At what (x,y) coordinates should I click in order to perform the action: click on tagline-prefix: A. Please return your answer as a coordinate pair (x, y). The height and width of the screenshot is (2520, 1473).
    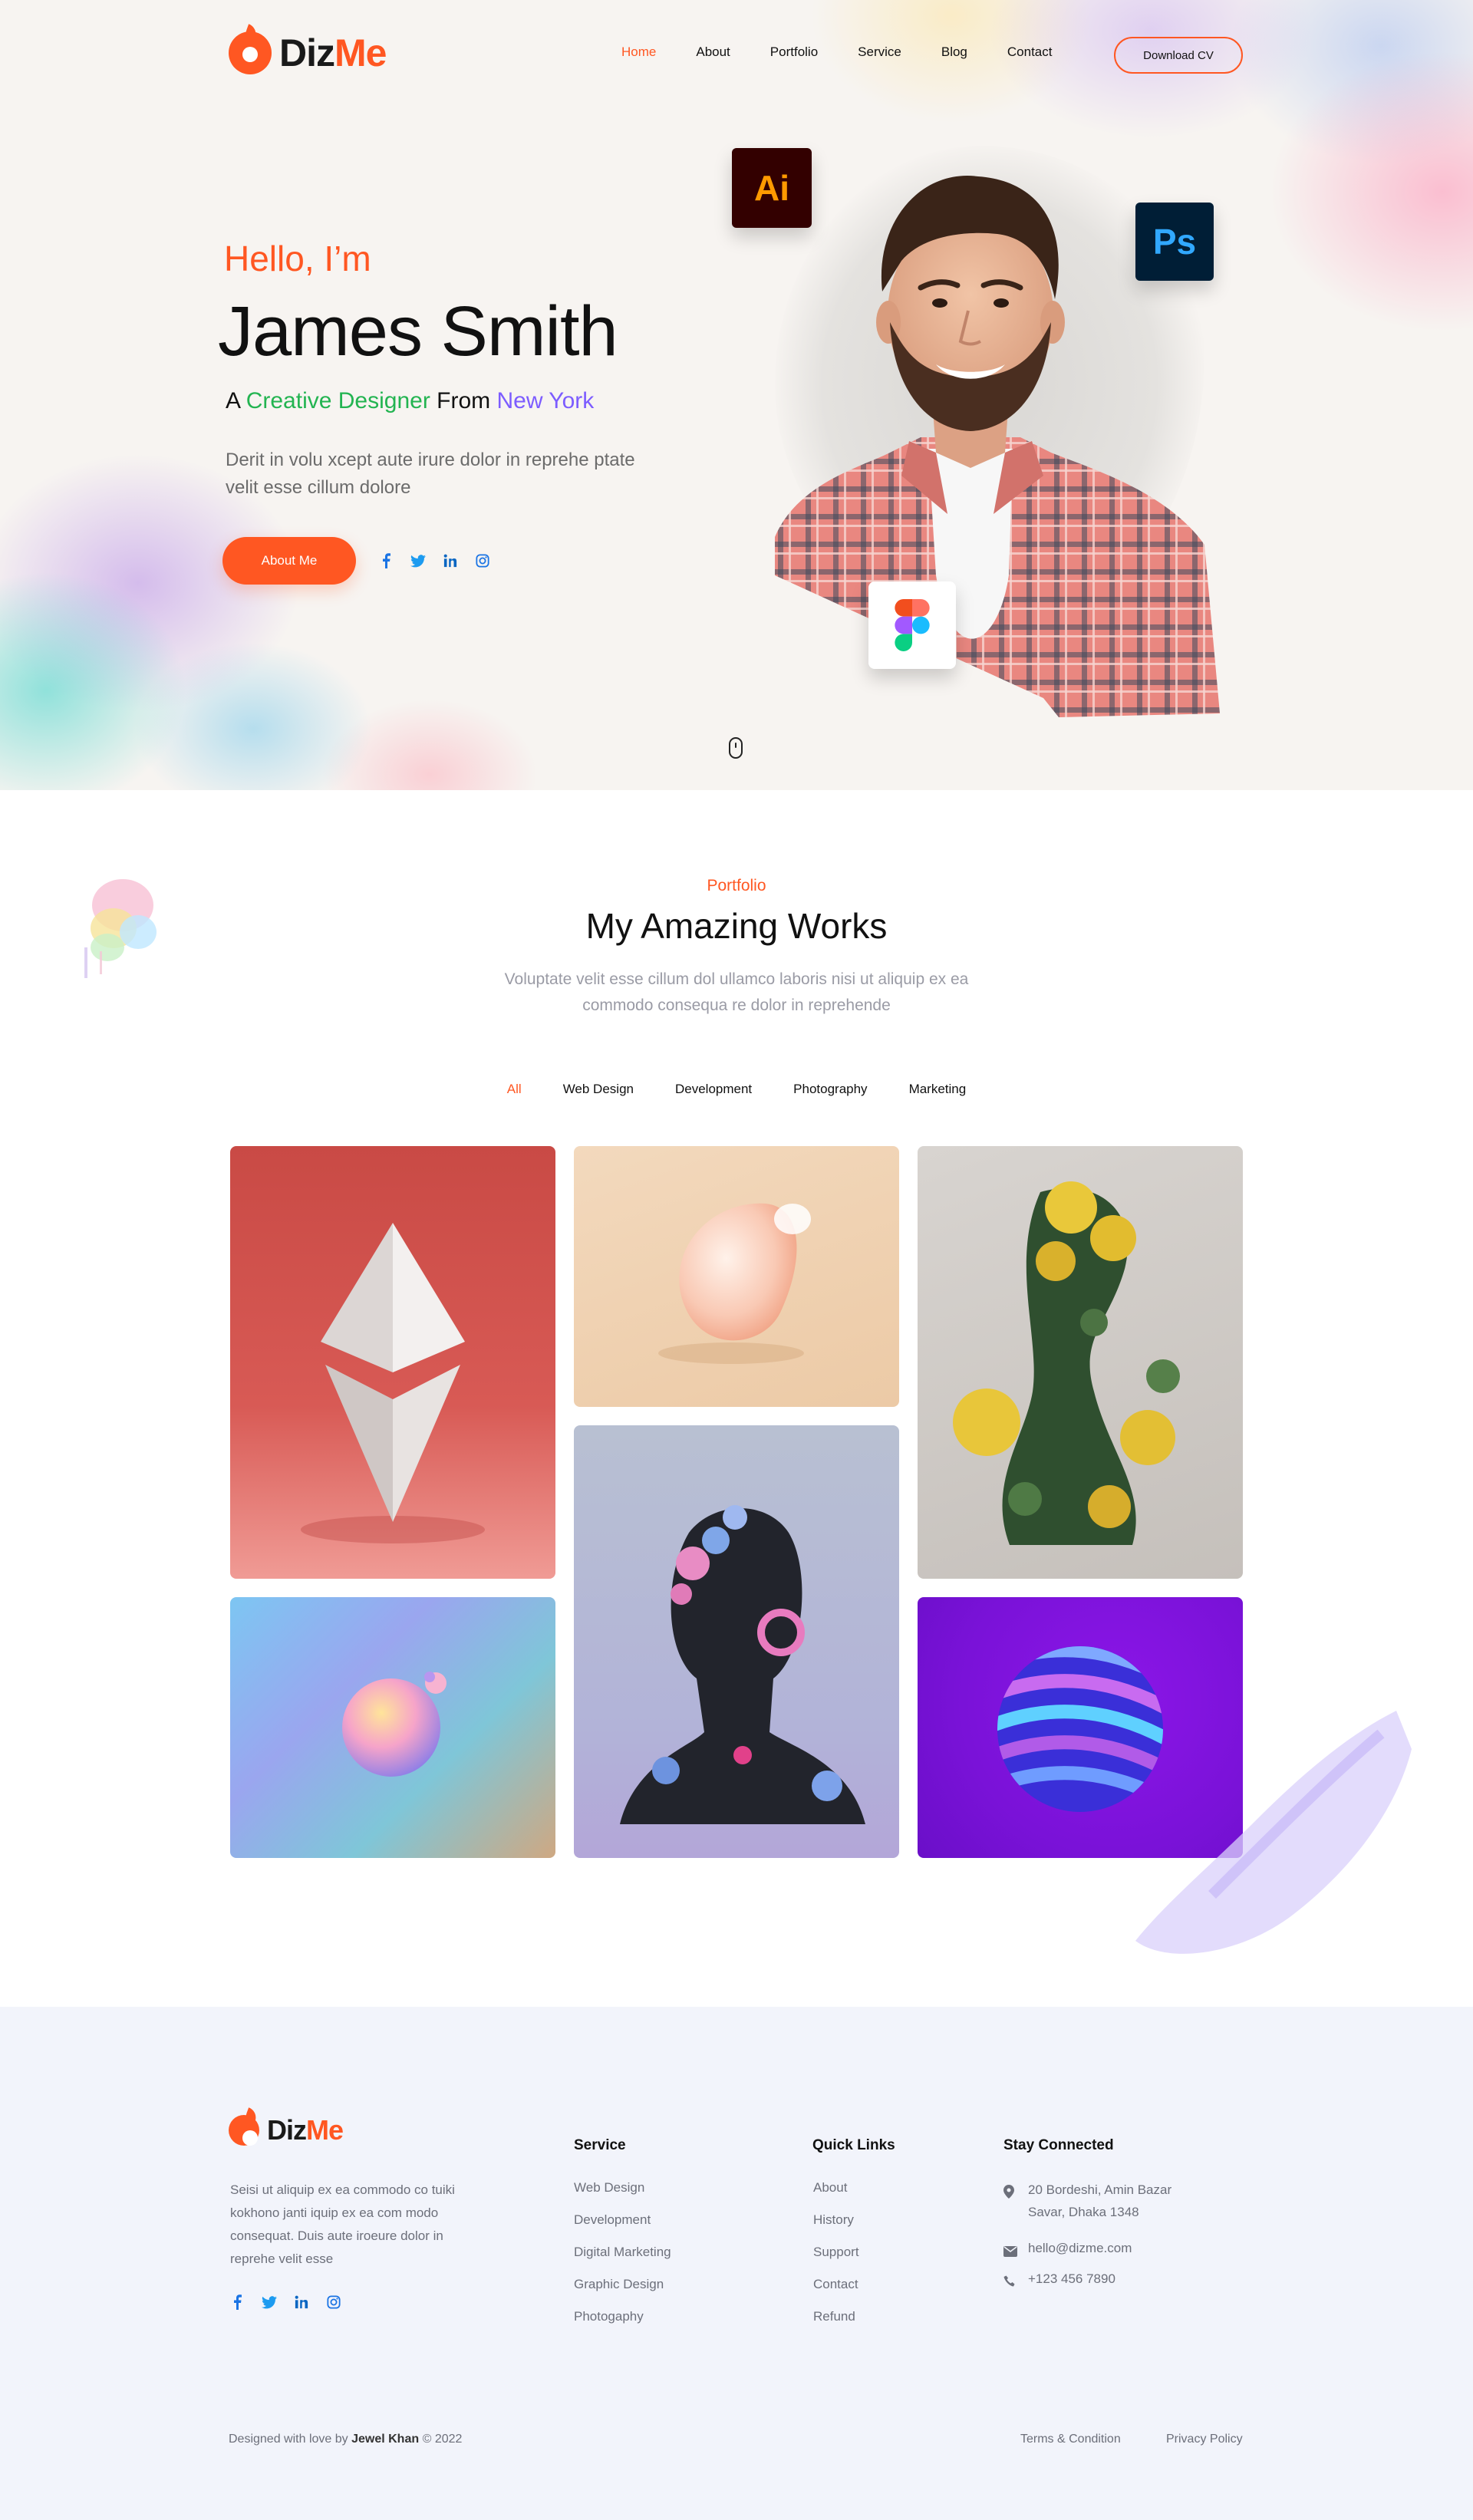
    Looking at the image, I should click on (233, 400).